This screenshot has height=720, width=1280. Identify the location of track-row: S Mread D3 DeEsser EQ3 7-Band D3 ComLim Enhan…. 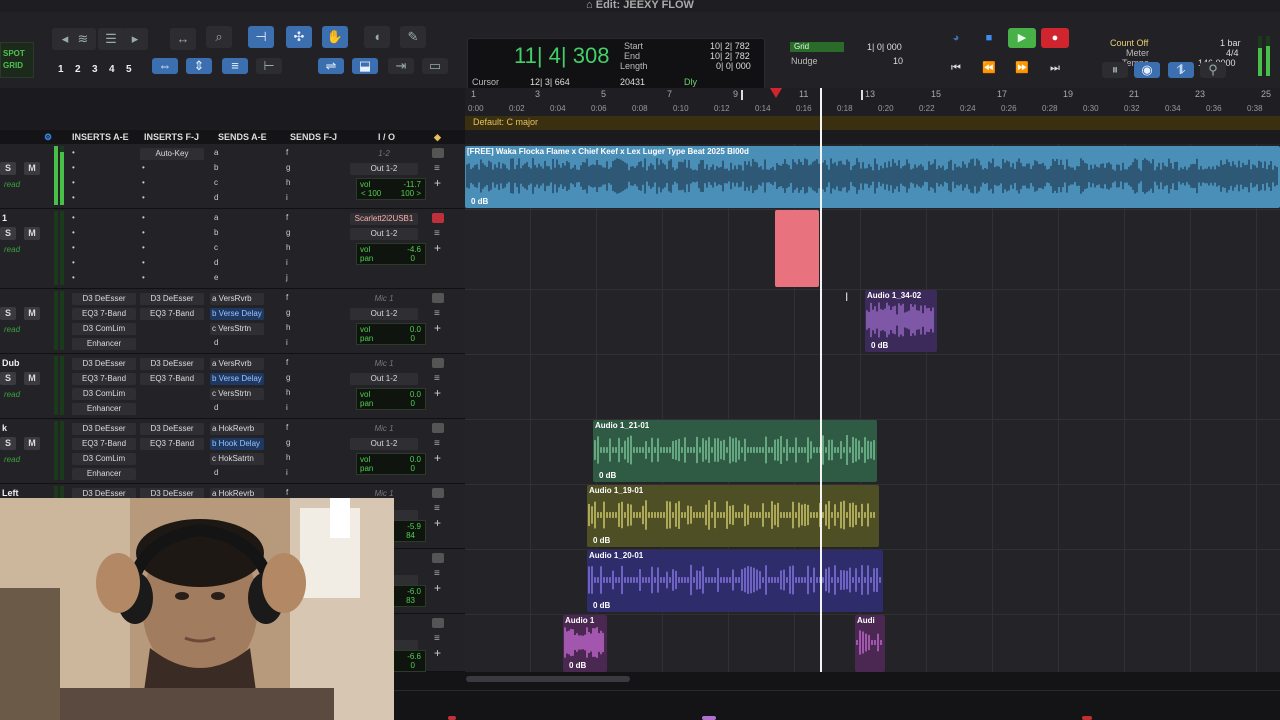
(232, 321).